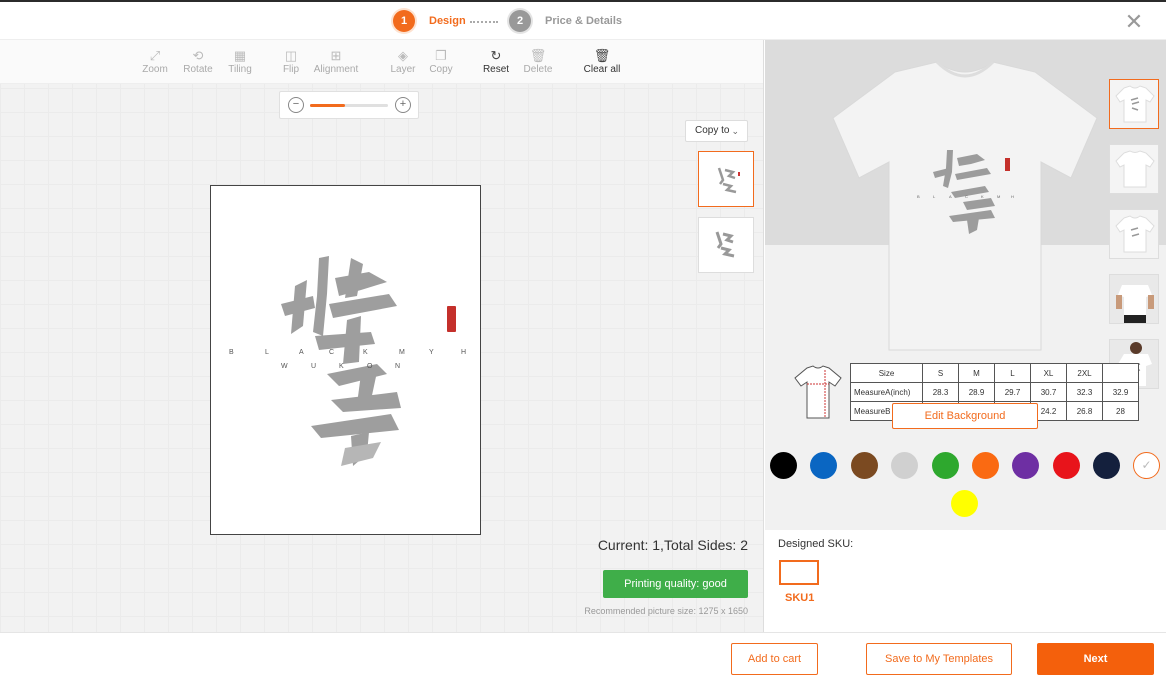 The image size is (1166, 682). Describe the element at coordinates (155, 55) in the screenshot. I see `expand-icon: ⤢` at that location.